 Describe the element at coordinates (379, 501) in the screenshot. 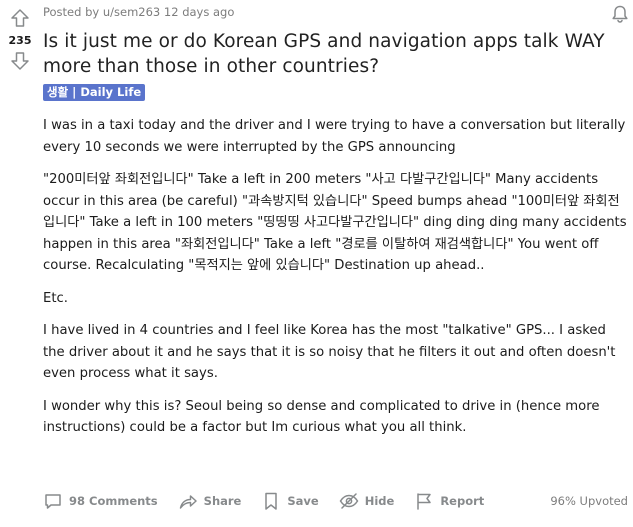

I see `hide-label: Hide` at that location.